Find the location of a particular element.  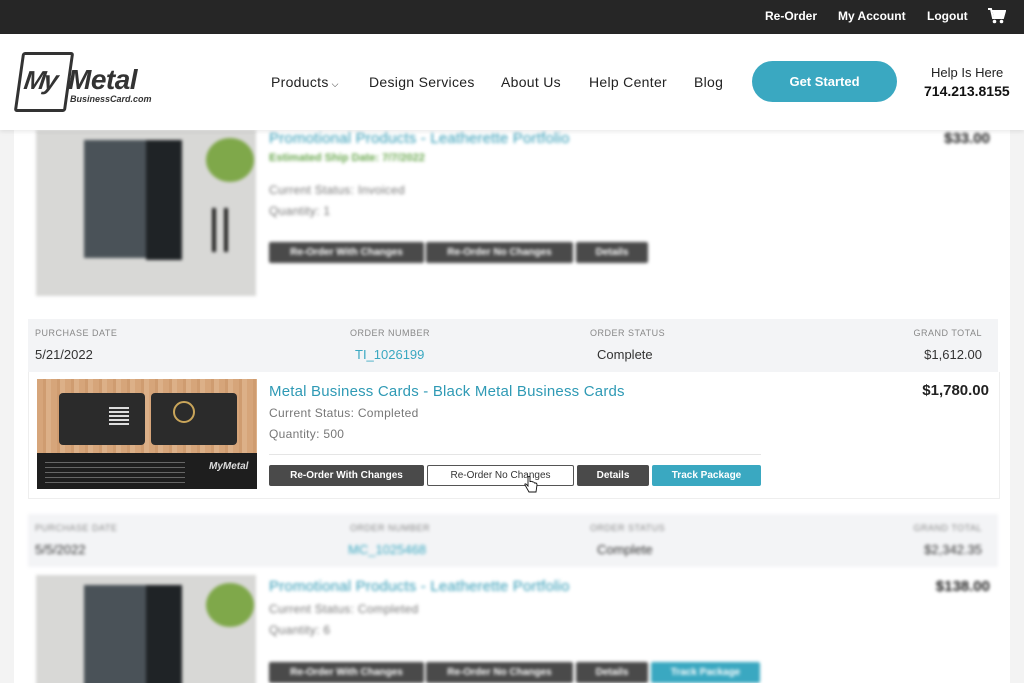

emblem-icon is located at coordinates (184, 412).